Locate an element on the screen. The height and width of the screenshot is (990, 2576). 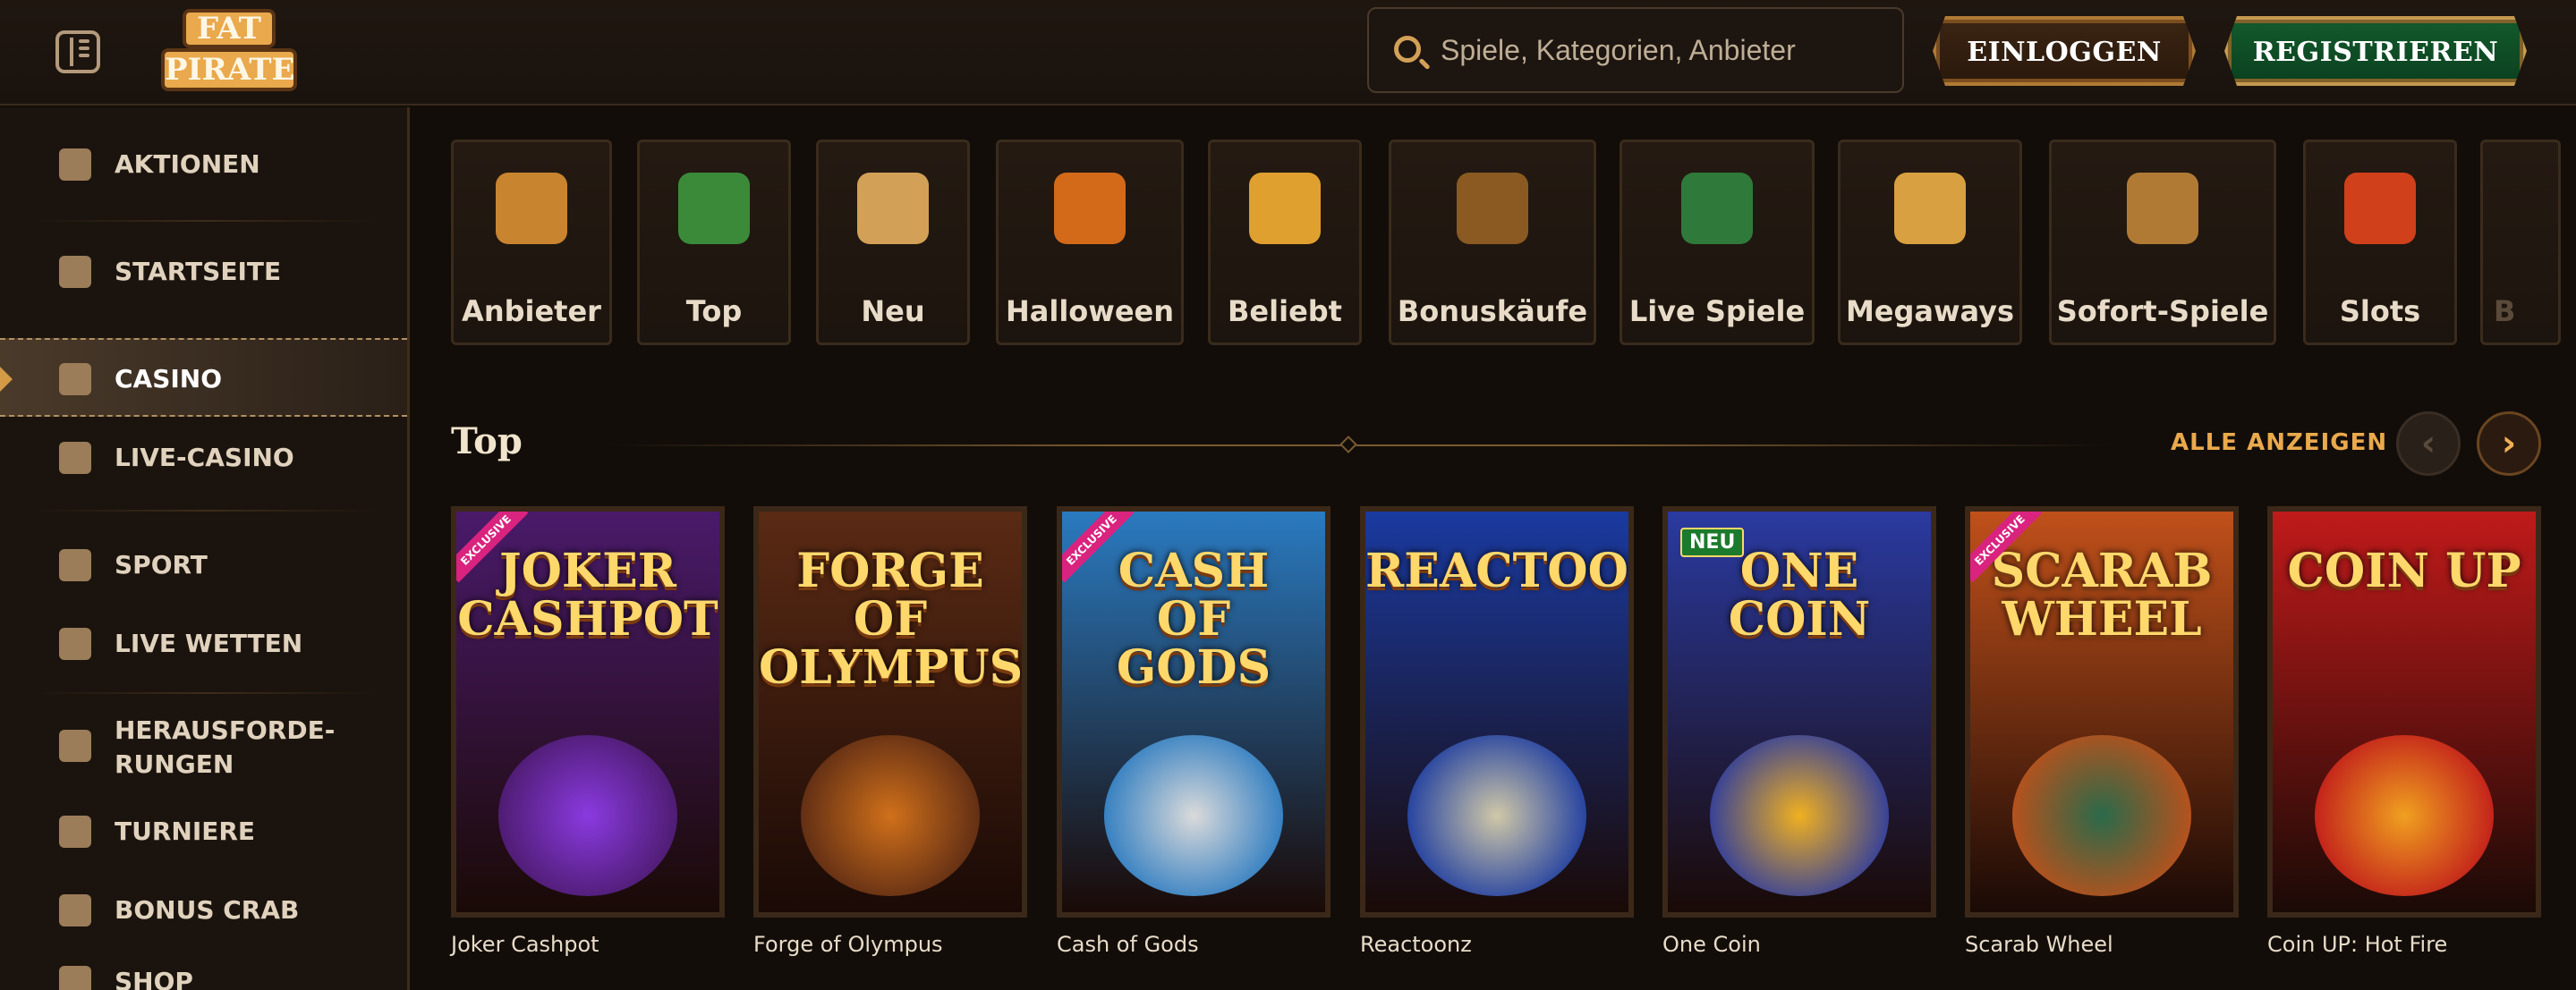
category-megaways: Megaways is located at coordinates (1930, 242).